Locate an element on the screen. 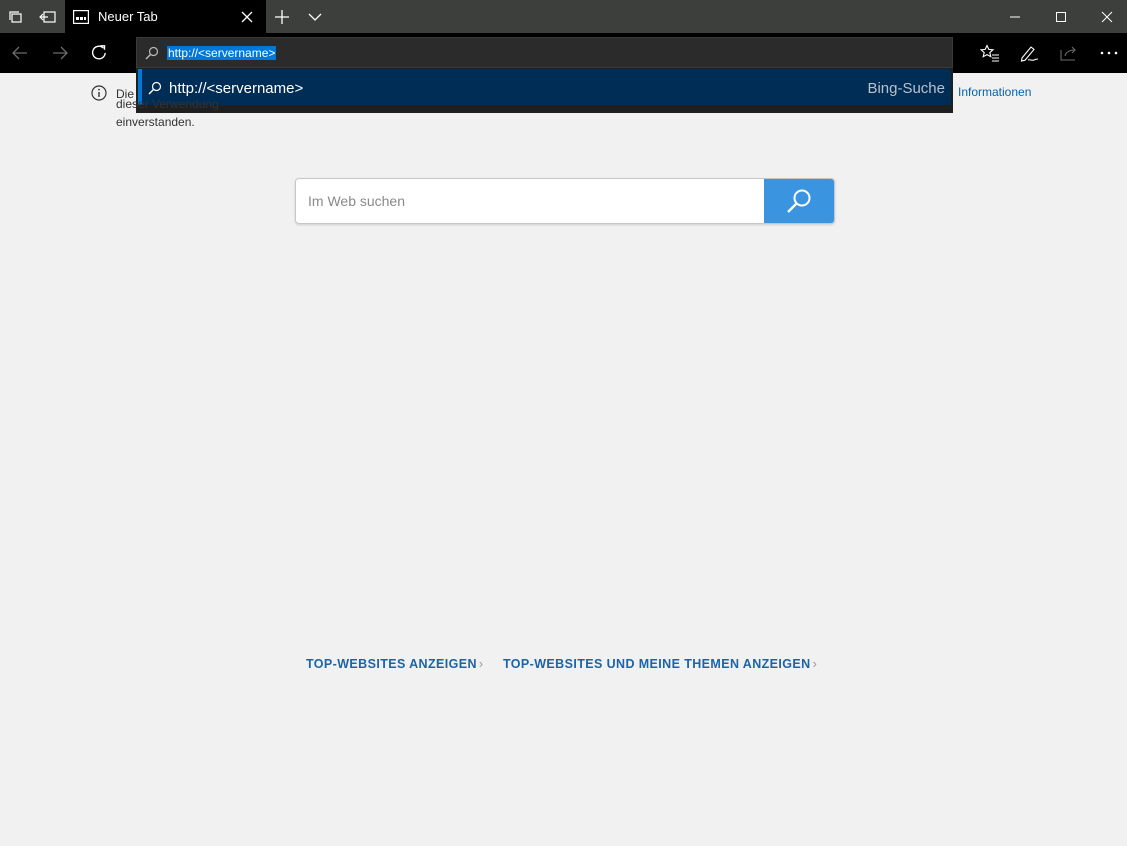  tab-sets-icon is located at coordinates (15, 16).